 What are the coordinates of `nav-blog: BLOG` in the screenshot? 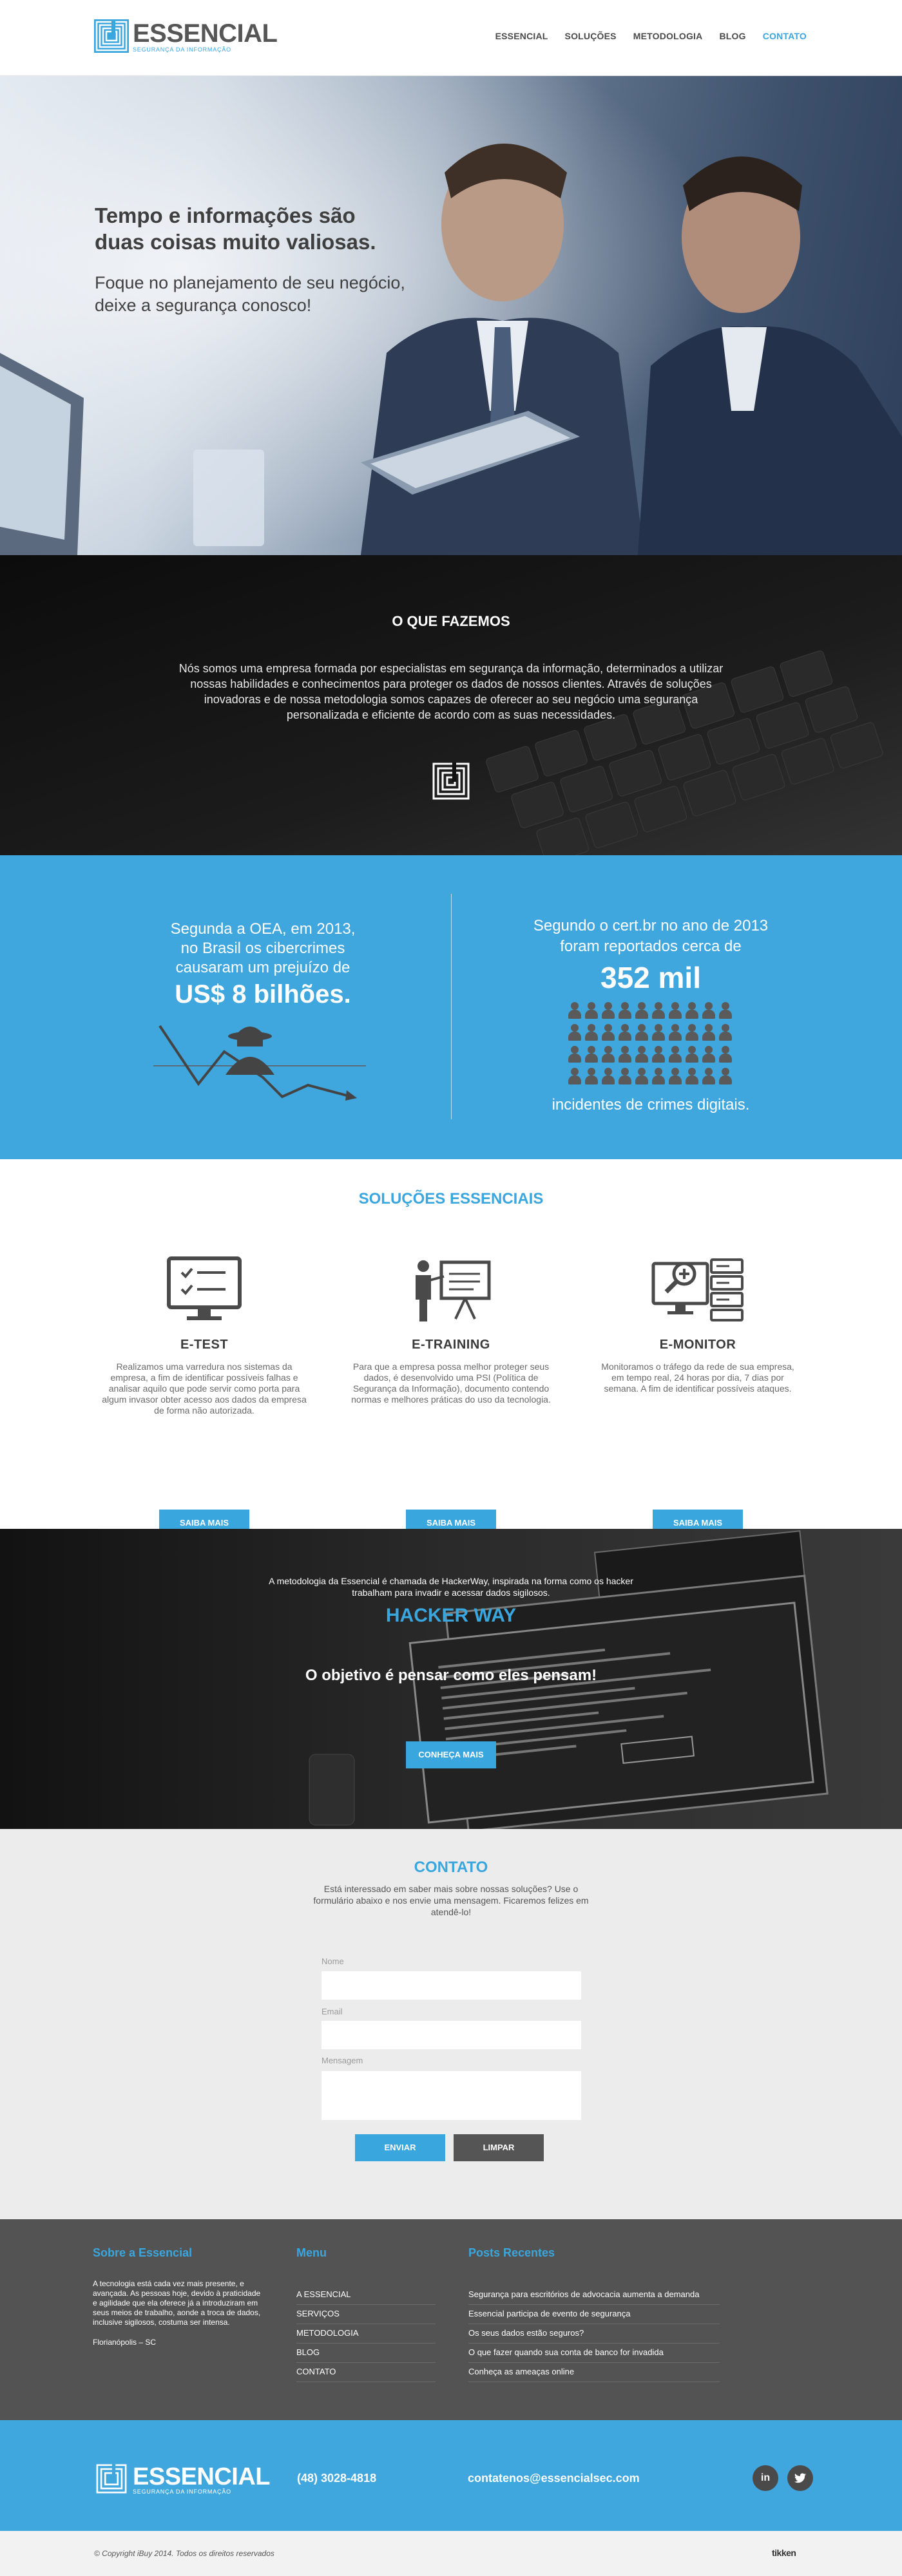 It's located at (732, 36).